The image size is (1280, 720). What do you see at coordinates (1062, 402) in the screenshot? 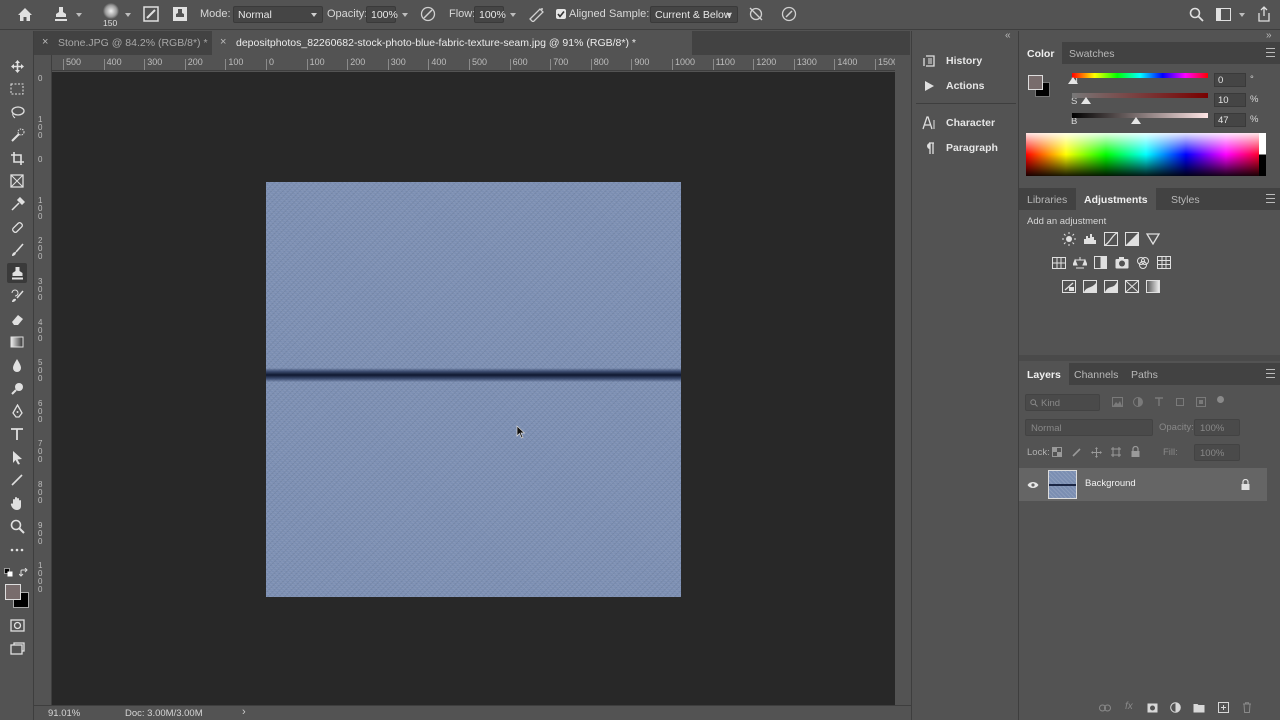
I see `layer-kind-filter: Kind` at bounding box center [1062, 402].